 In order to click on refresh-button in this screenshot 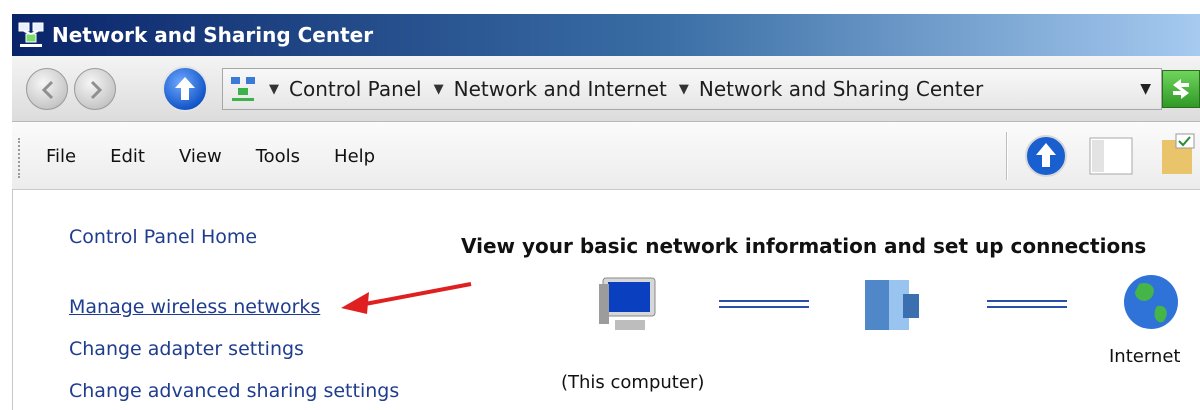, I will do `click(1181, 89)`.